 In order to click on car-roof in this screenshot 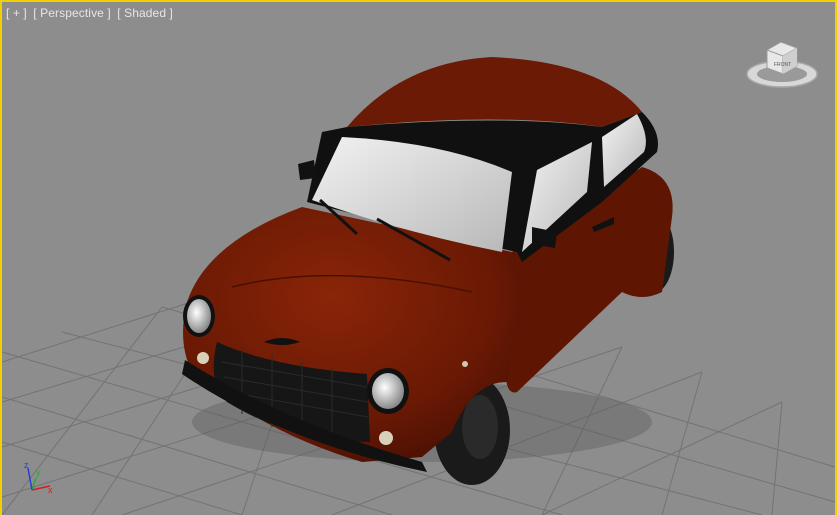, I will do `click(494, 92)`.